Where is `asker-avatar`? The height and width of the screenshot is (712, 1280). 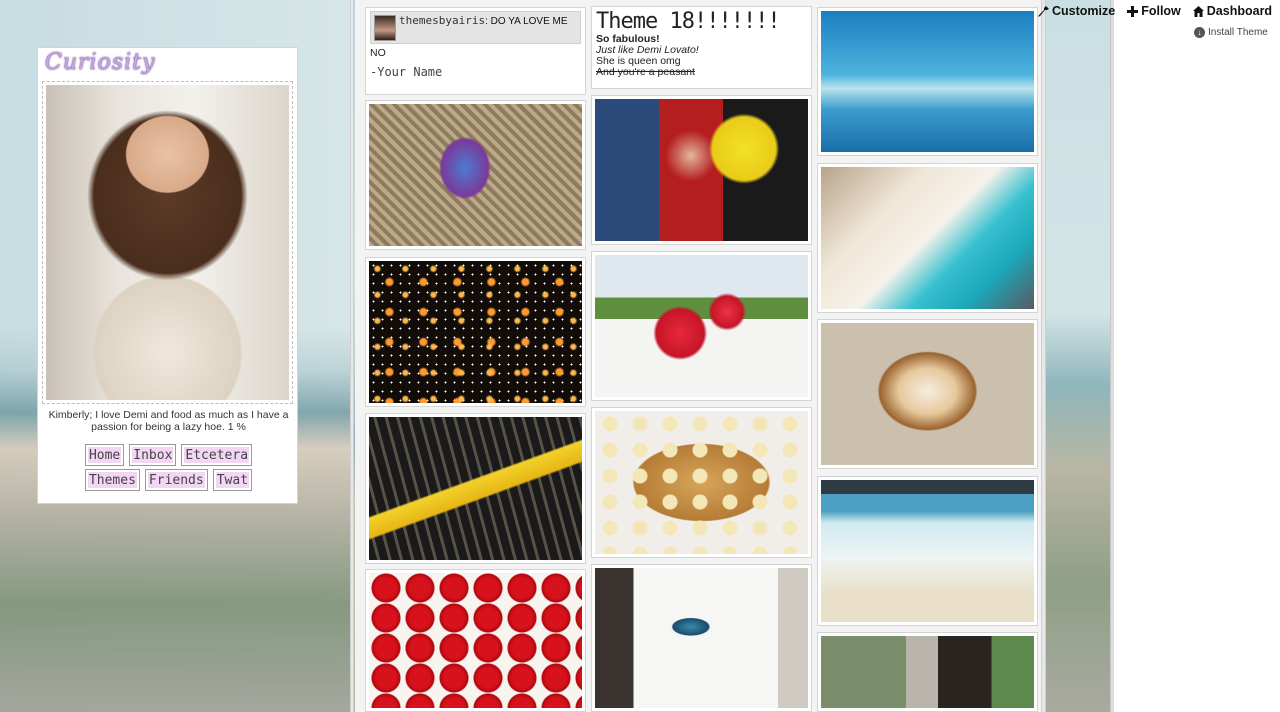
asker-avatar is located at coordinates (385, 28).